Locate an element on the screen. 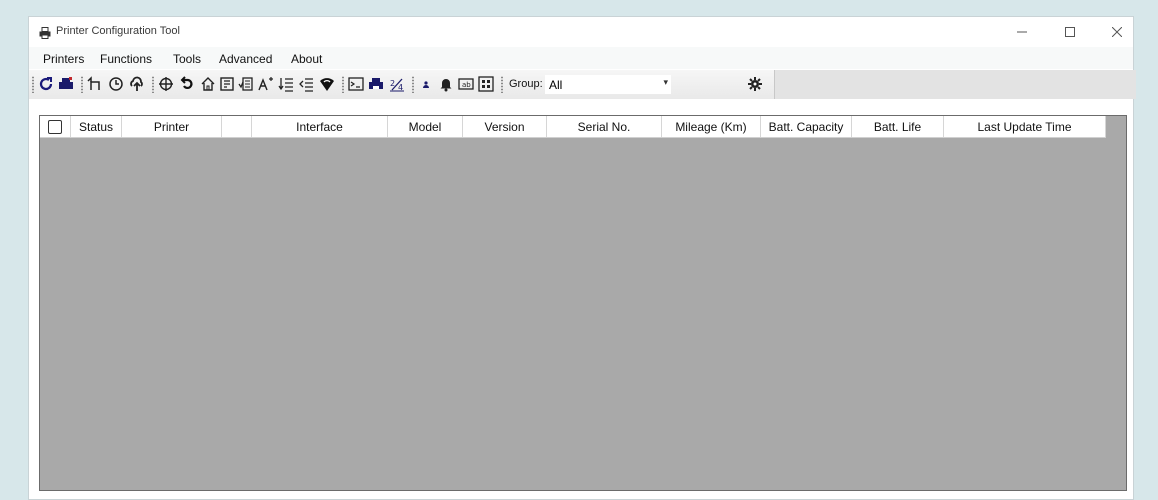  group-select-value: All is located at coordinates (556, 85).